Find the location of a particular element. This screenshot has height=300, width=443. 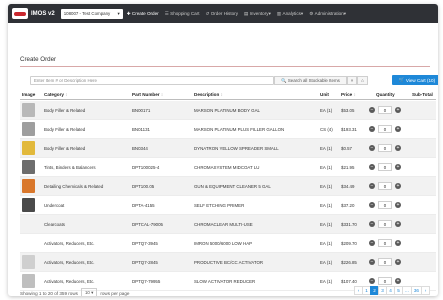

col-unit: Unit is located at coordinates (324, 94).